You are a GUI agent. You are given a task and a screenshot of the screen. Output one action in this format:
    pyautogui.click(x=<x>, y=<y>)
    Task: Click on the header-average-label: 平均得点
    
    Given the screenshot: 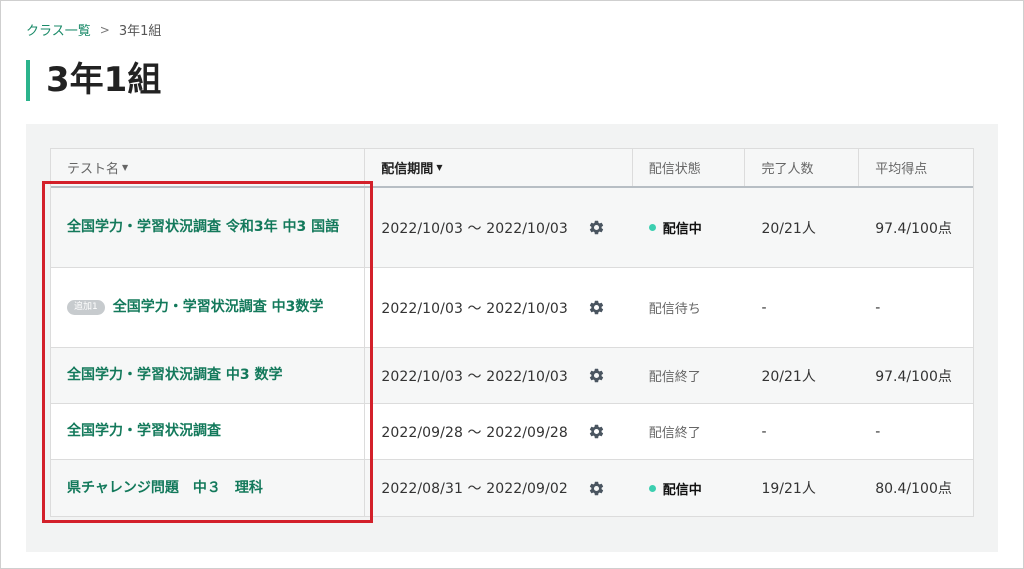 What is the action you would take?
    pyautogui.click(x=901, y=169)
    